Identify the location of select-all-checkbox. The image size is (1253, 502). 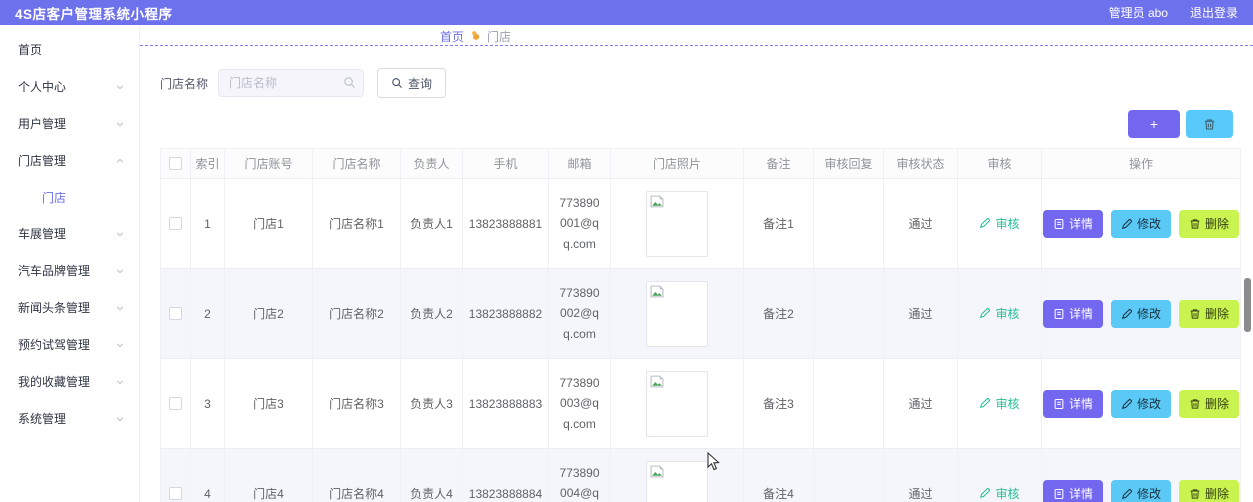
(175, 163).